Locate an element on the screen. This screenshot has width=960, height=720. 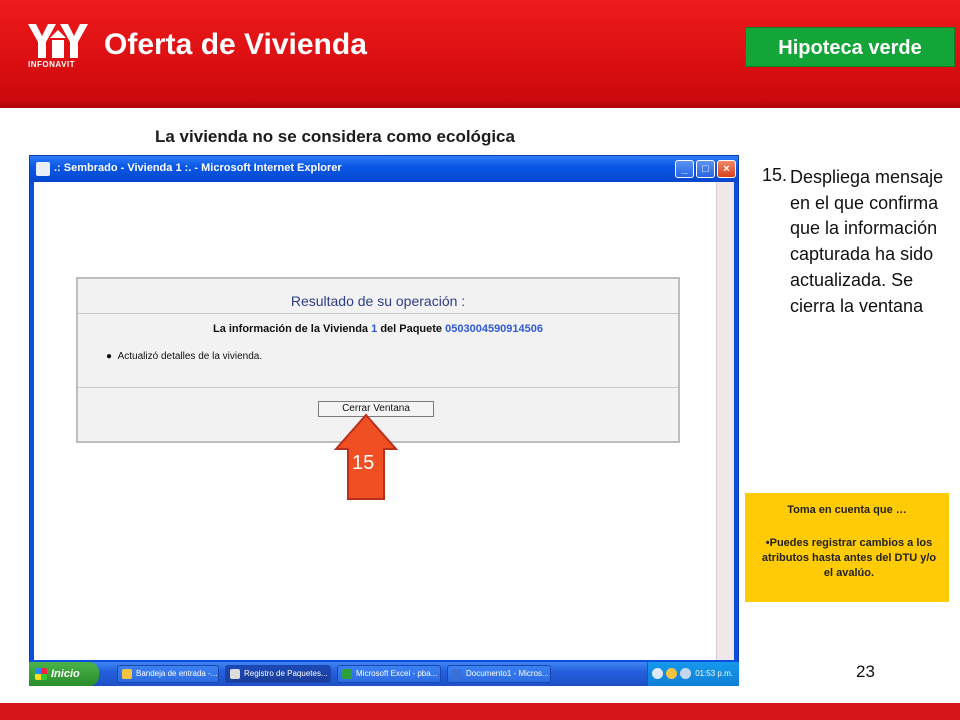
close-button: × is located at coordinates (726, 169).